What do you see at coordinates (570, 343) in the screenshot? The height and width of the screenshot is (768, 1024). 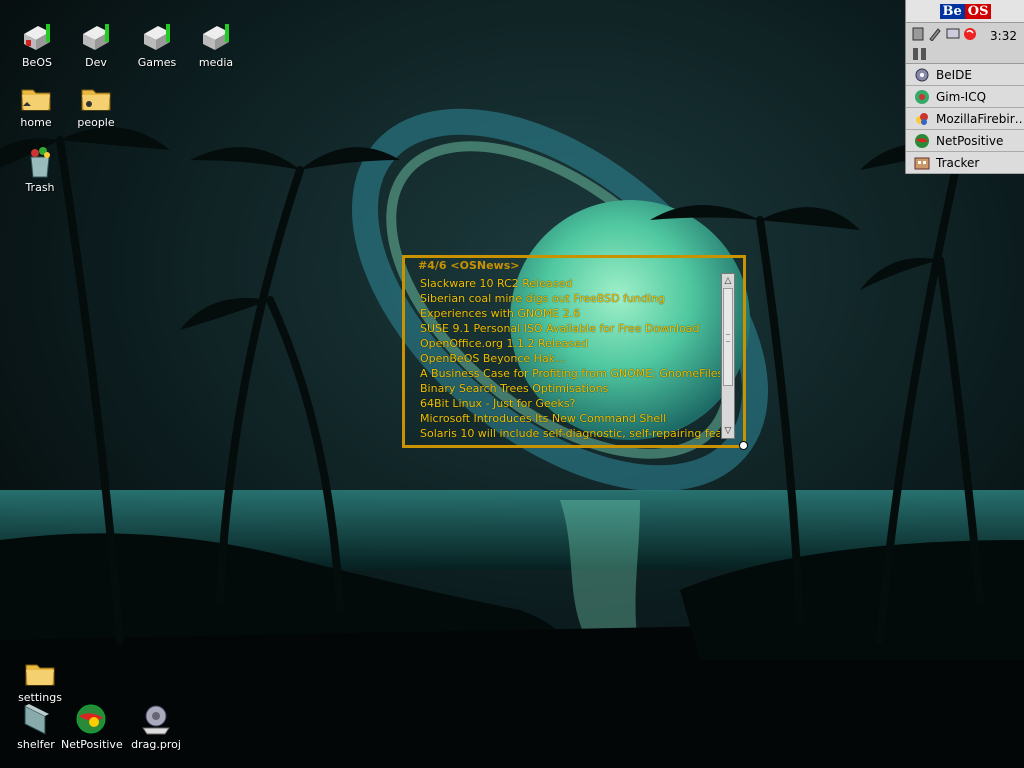 I see `news-item: OpenOffice.org 1.1.2 Released` at bounding box center [570, 343].